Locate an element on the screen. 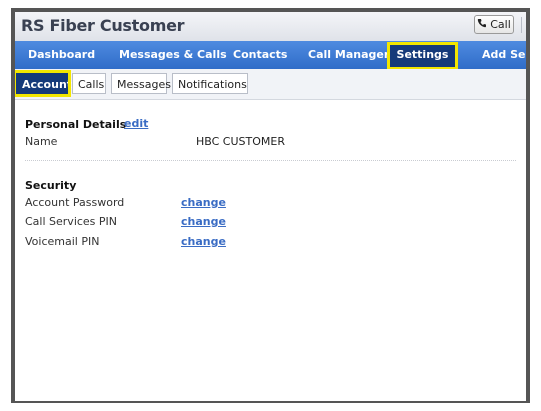 This screenshot has width=541, height=411. edit-personal-details-link: edit is located at coordinates (136, 123).